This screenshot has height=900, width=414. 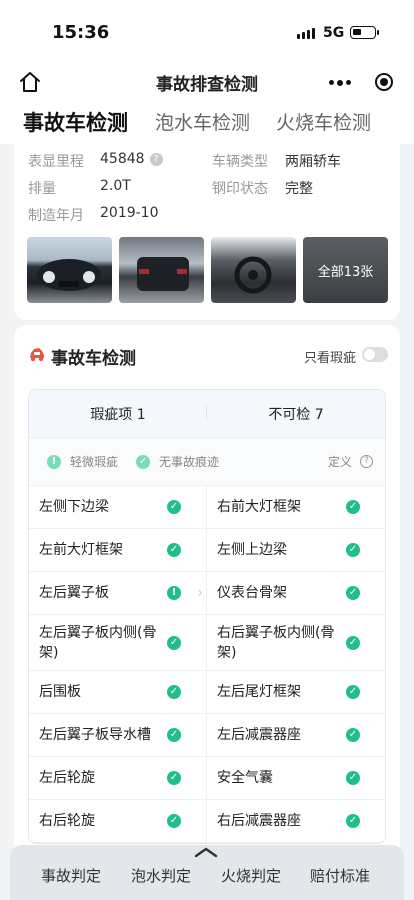 What do you see at coordinates (93, 359) in the screenshot?
I see `section-title: 事故车检测` at bounding box center [93, 359].